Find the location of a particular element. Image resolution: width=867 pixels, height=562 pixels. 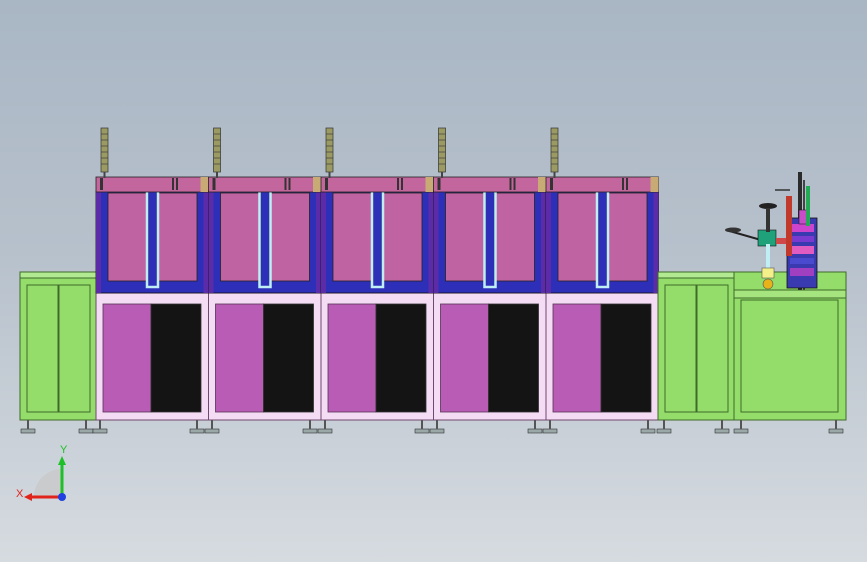

z-axis-marker is located at coordinates (62, 497).